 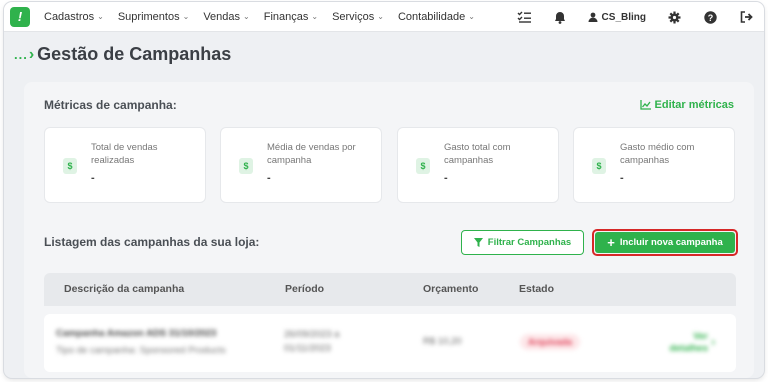 I want to click on metric-label: Total de vendas realizadas, so click(x=124, y=154).